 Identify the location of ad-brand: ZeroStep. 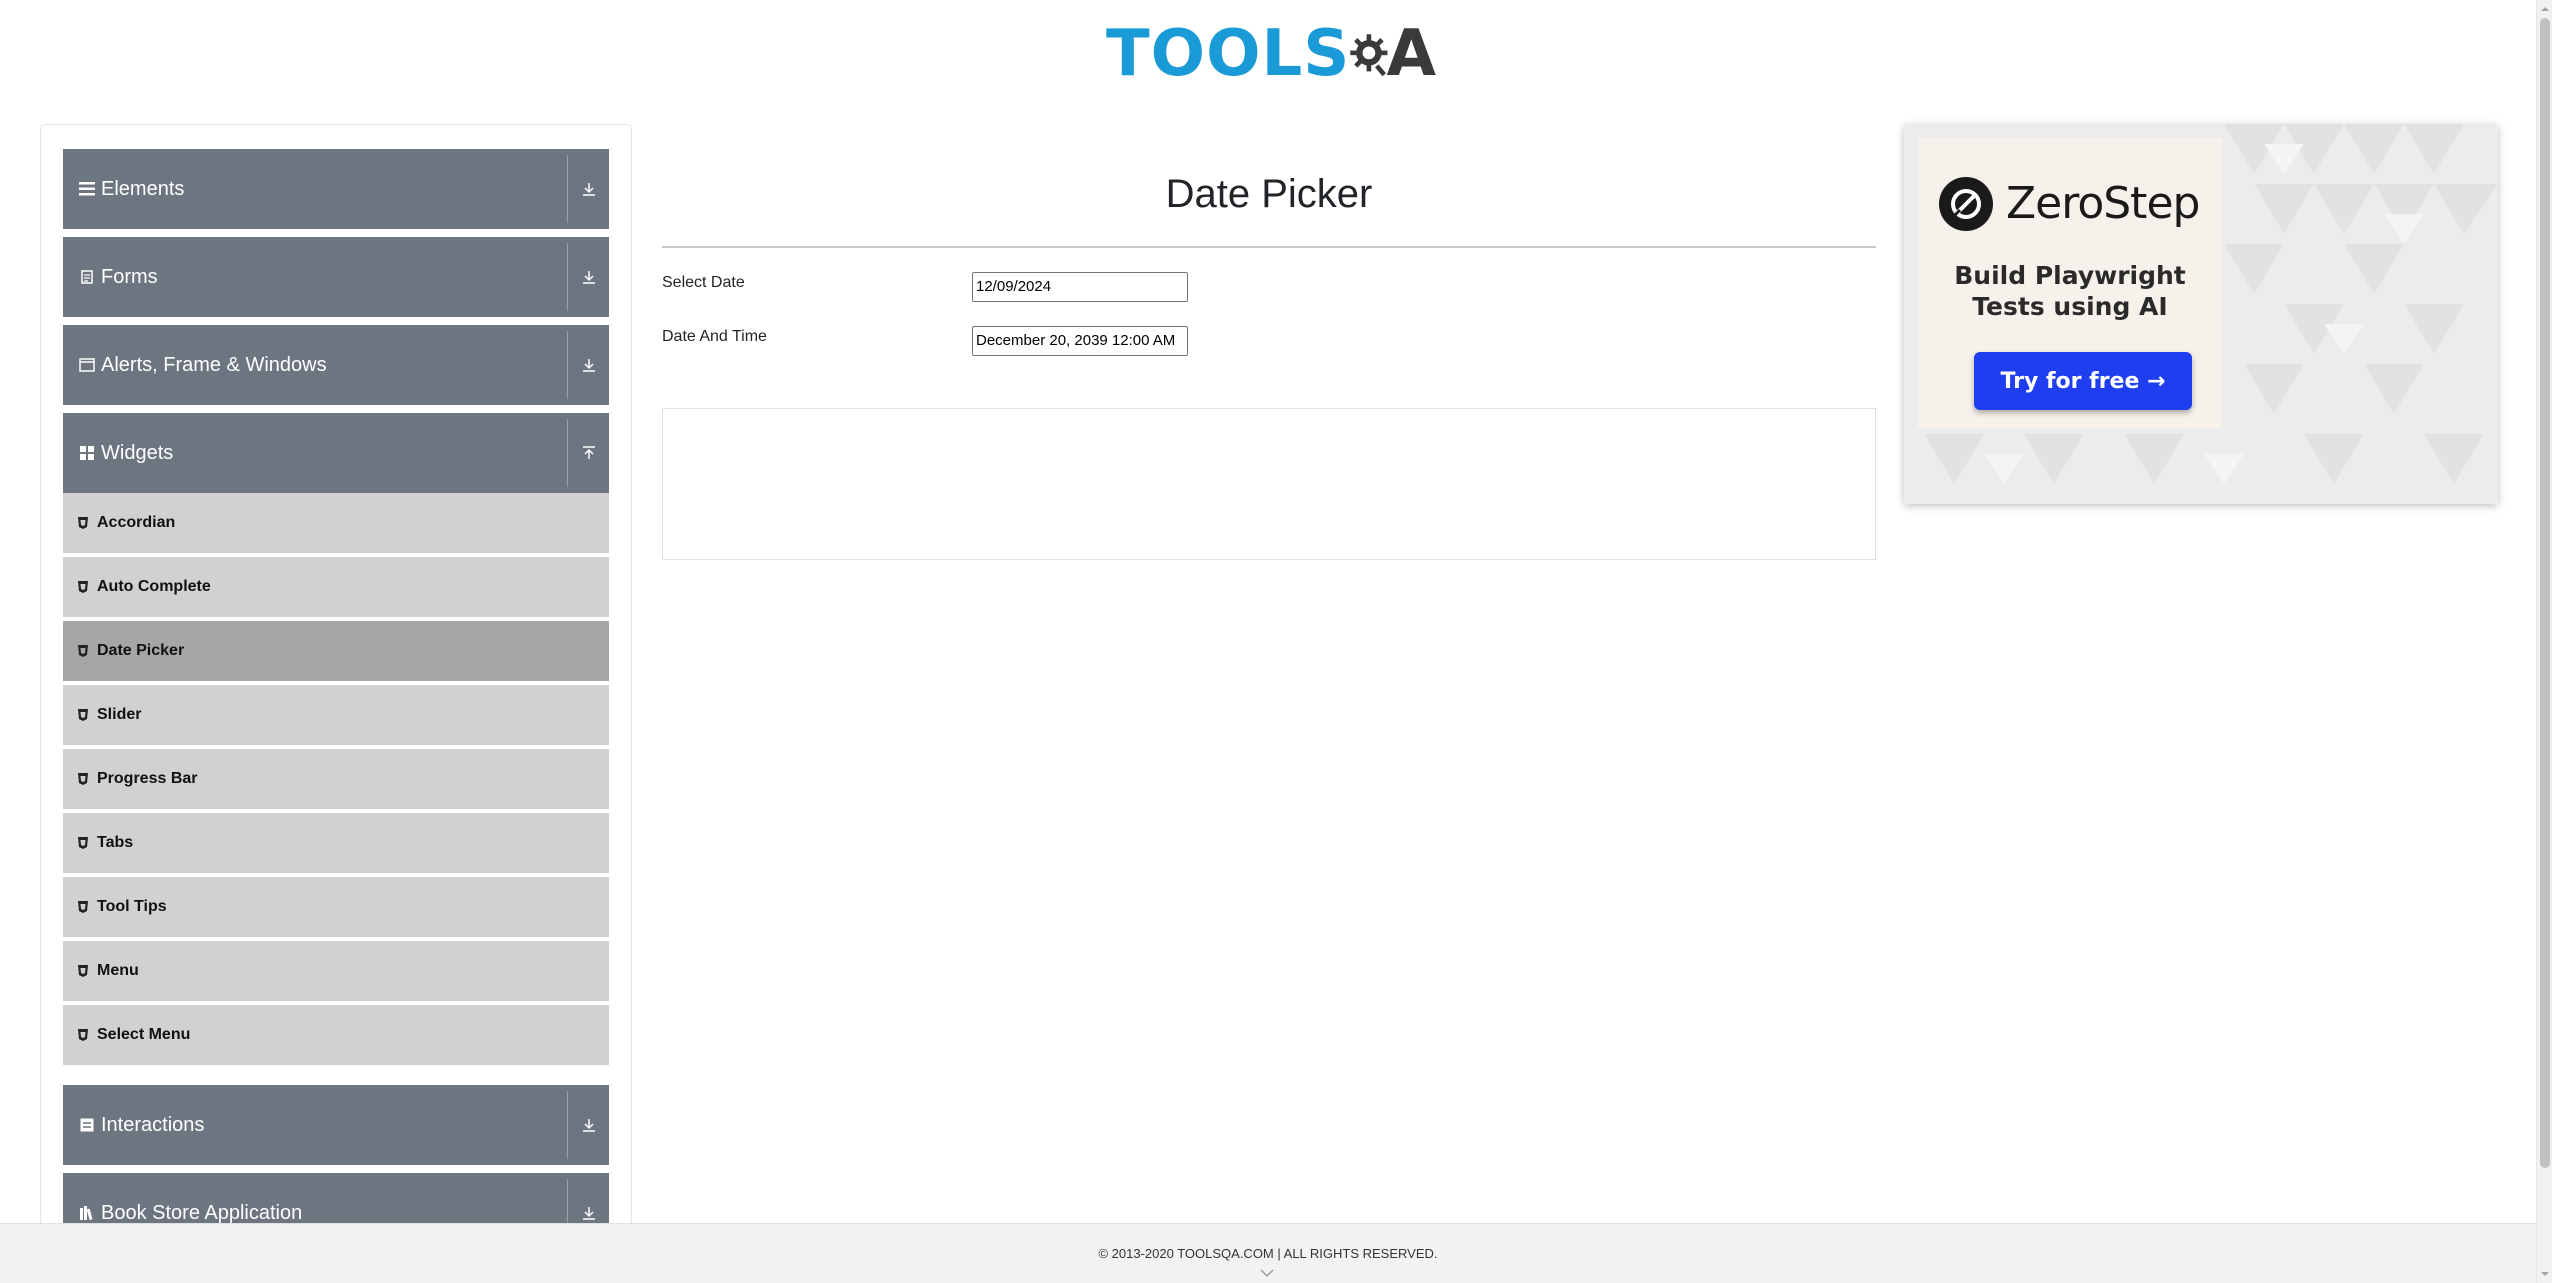
(2103, 203).